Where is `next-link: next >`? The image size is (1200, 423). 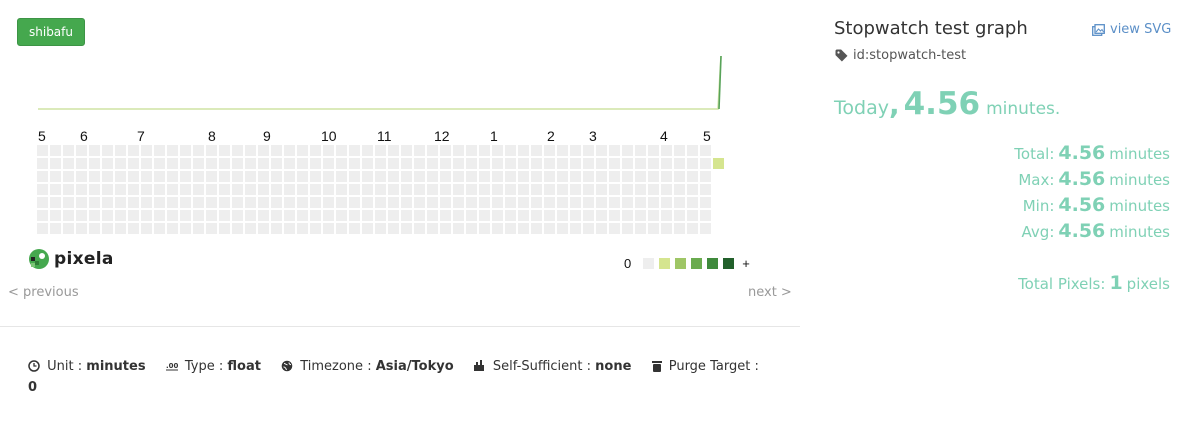 next-link: next > is located at coordinates (770, 292).